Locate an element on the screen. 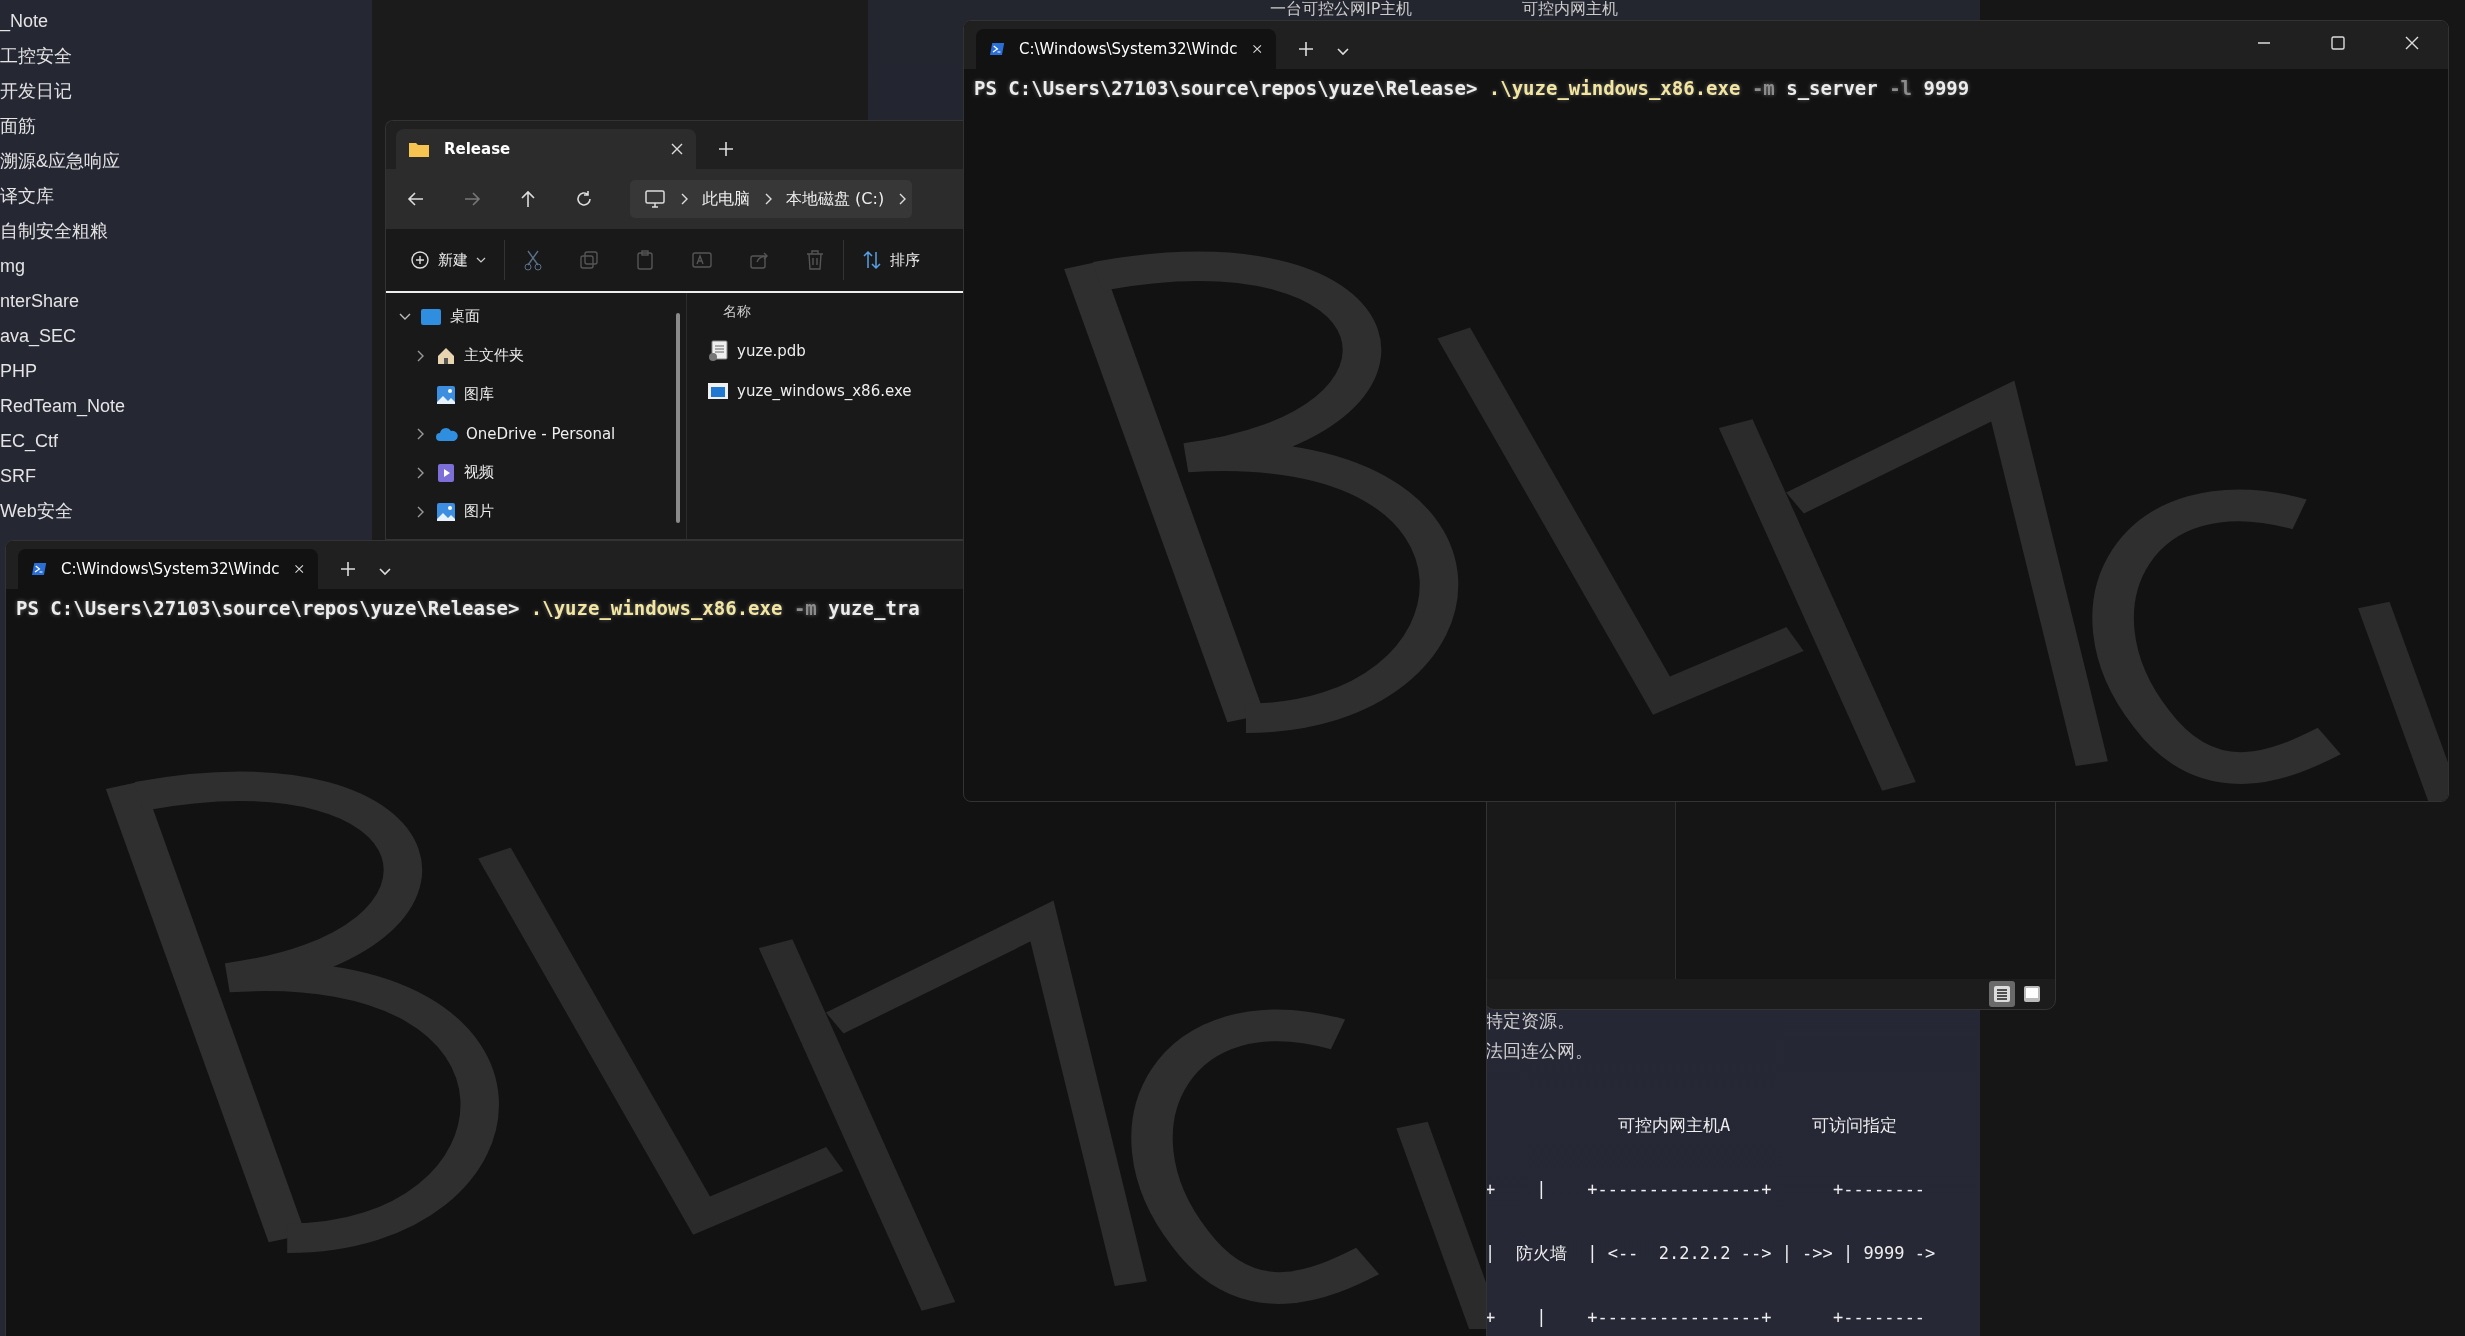 This screenshot has height=1336, width=2465. refresh-icon is located at coordinates (584, 199).